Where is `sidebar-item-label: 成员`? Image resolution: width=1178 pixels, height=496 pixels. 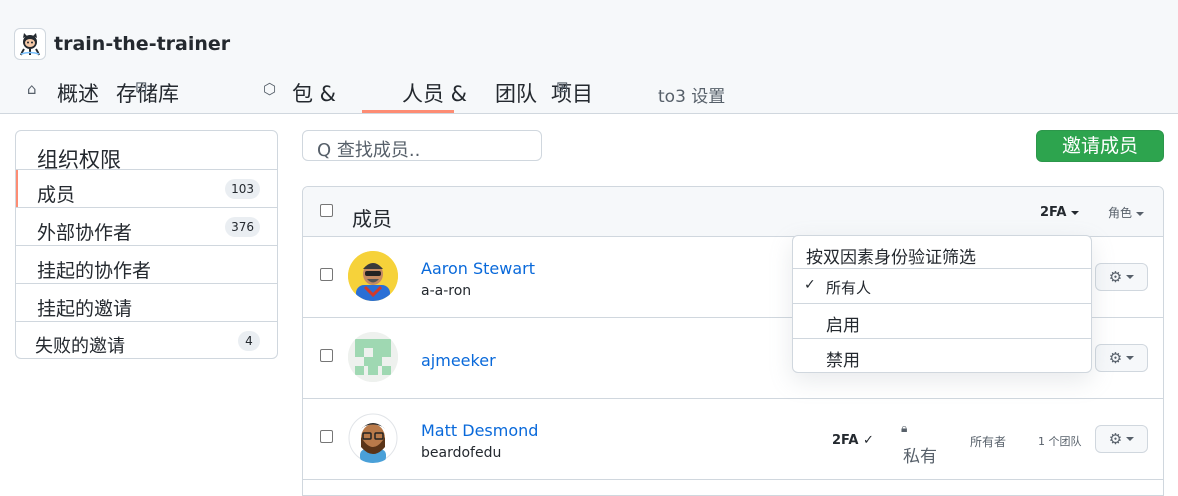
sidebar-item-label: 成员 is located at coordinates (56, 195).